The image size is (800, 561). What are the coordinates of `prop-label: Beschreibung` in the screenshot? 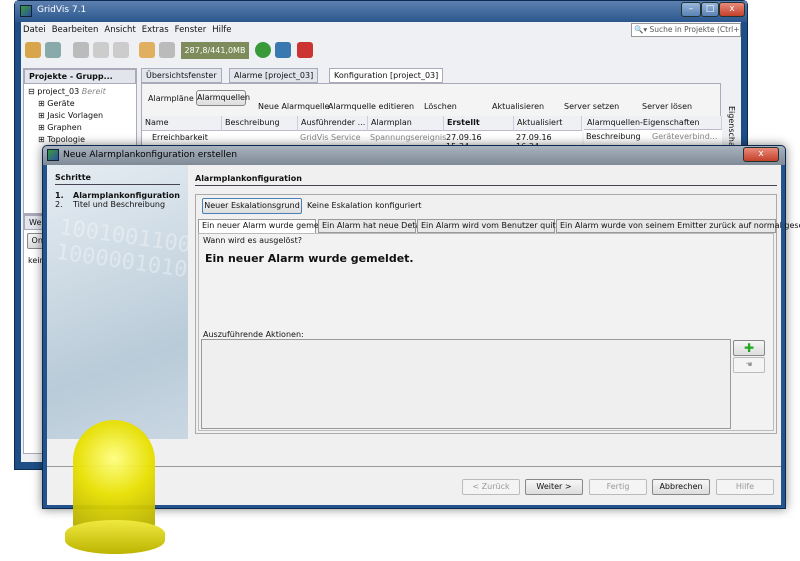 It's located at (613, 136).